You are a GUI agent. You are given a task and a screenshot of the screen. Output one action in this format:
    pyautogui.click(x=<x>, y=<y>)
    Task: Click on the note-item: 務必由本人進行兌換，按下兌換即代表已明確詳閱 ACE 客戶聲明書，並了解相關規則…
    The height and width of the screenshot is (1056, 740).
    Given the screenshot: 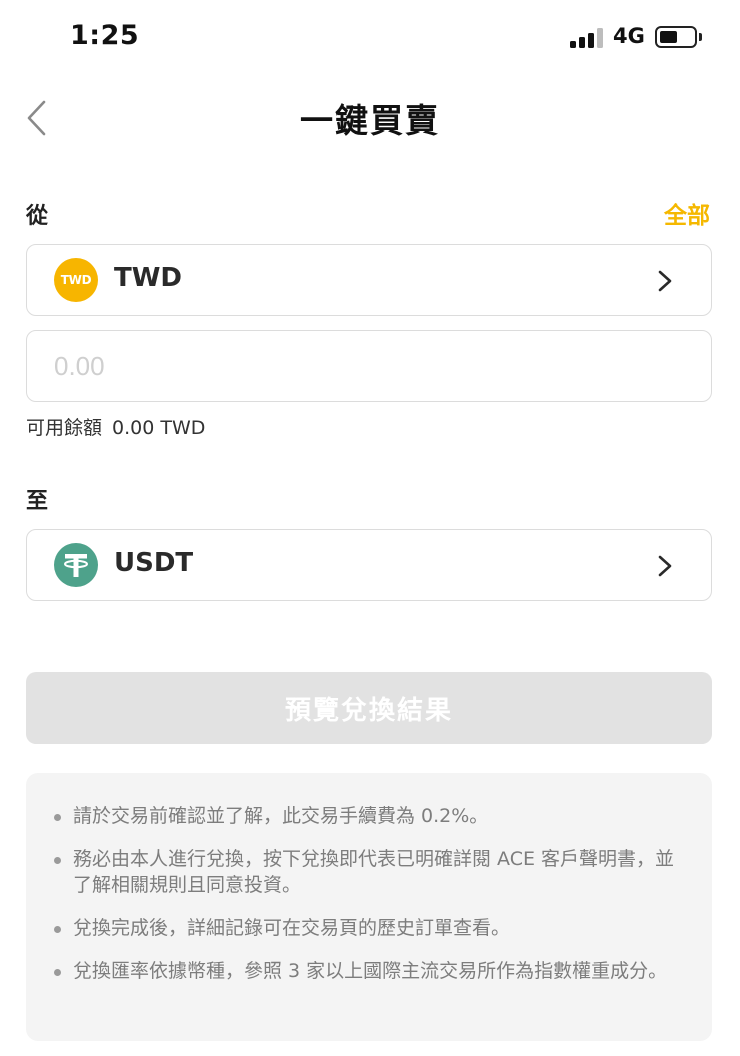 What is the action you would take?
    pyautogui.click(x=368, y=872)
    